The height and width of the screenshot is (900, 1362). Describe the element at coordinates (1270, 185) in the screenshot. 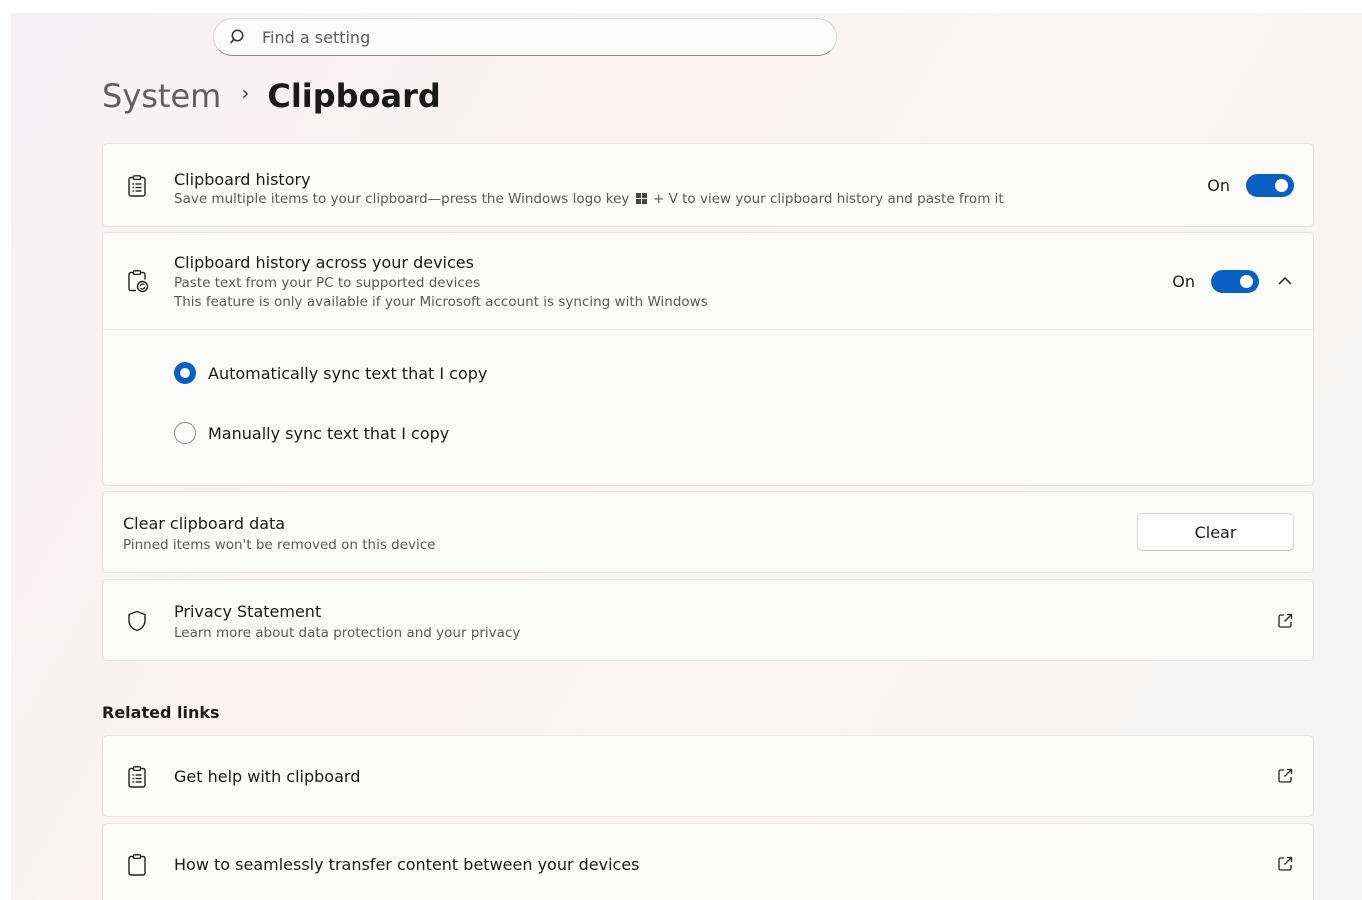

I see `clipboard-history-toggle` at that location.